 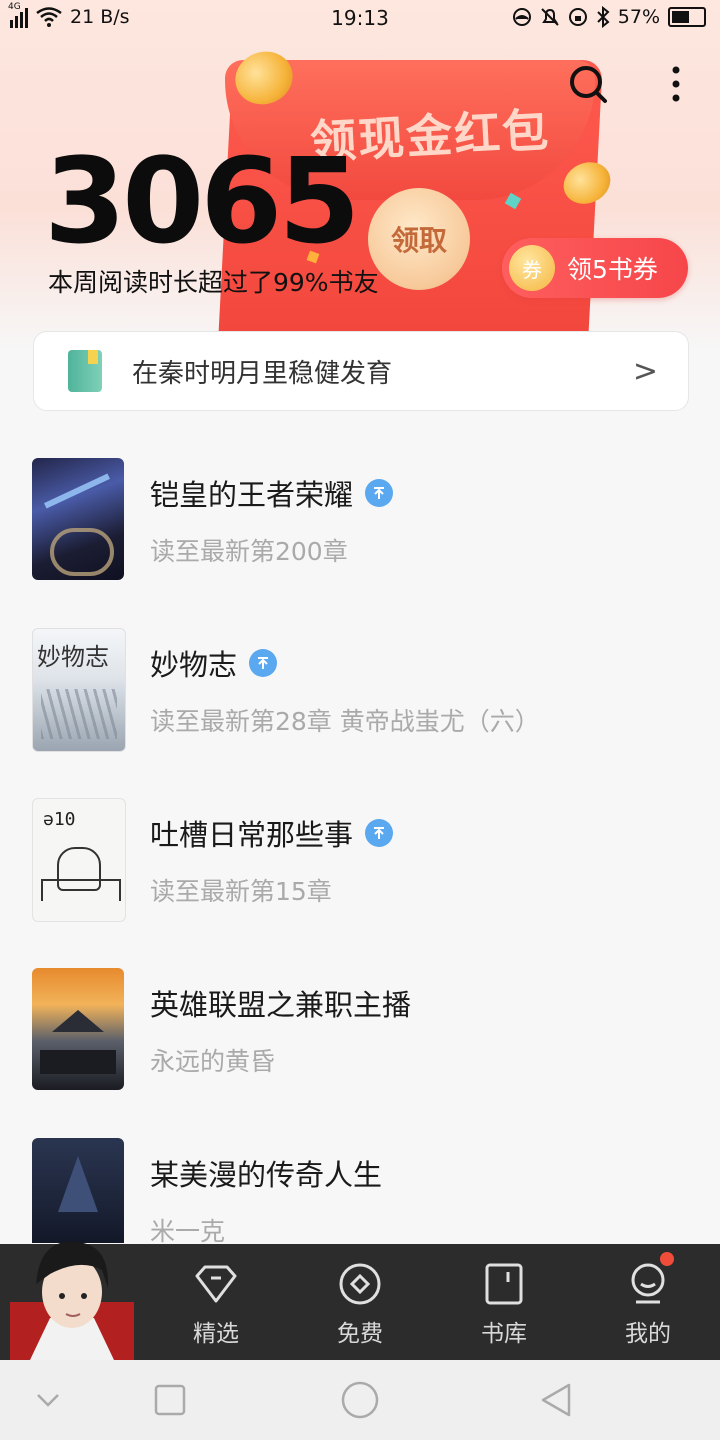 What do you see at coordinates (648, 1283) in the screenshot?
I see `user-face-icon` at bounding box center [648, 1283].